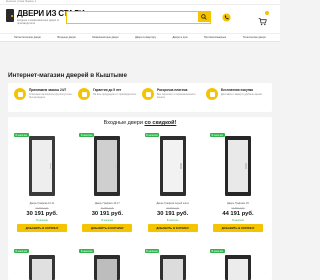 The width and height of the screenshot is (320, 280). Describe the element at coordinates (237, 90) in the screenshot. I see `feature-title: Бесплатная покупка` at that location.